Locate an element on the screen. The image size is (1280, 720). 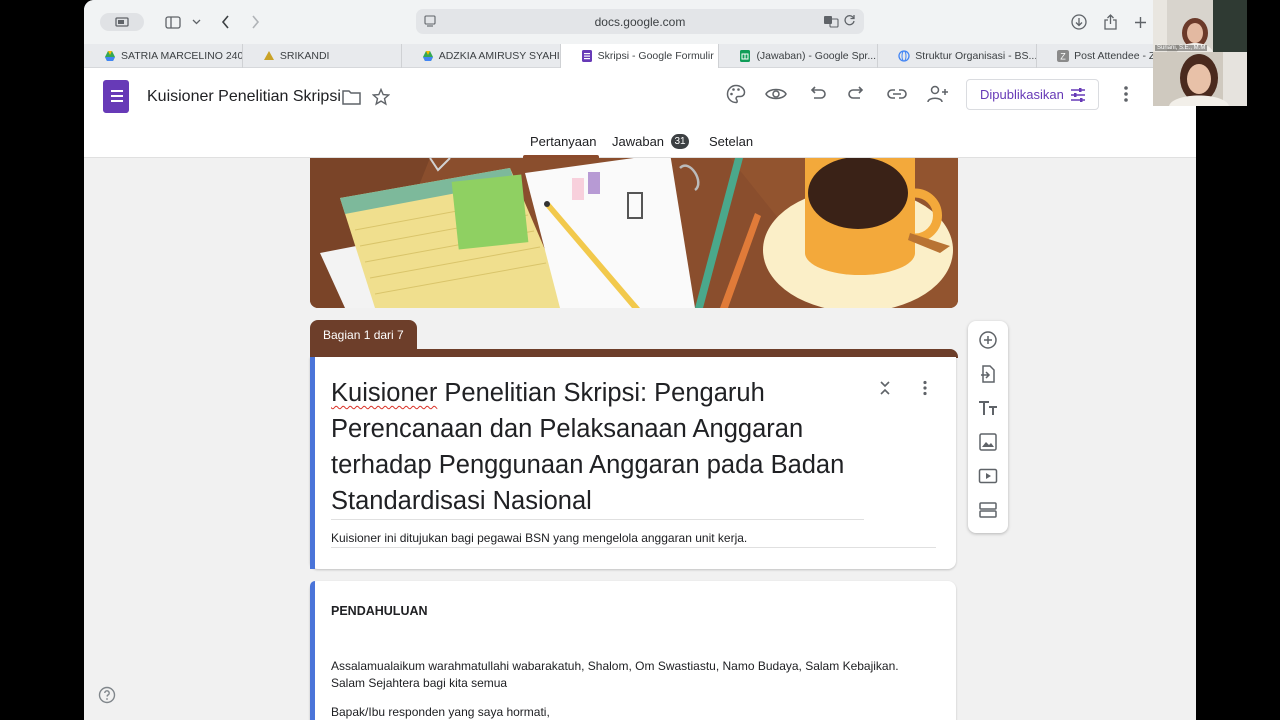
forward-arrow-icon is located at coordinates (255, 22).